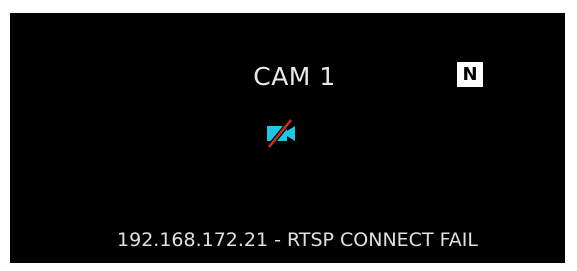  I want to click on video-off-icon, so click(281, 133).